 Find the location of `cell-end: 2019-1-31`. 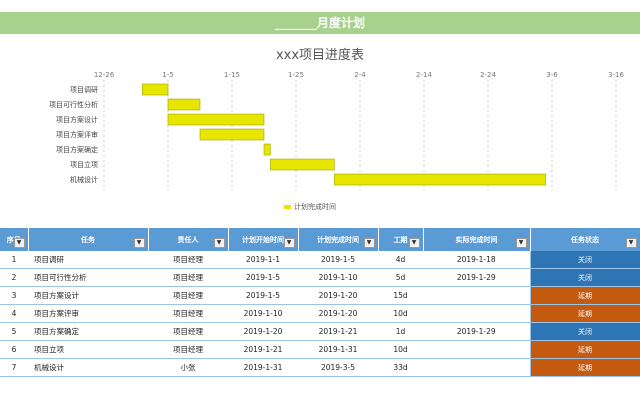

cell-end: 2019-1-31 is located at coordinates (338, 349).